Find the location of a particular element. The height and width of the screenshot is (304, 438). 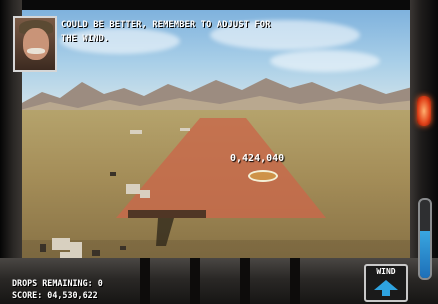

warning-light-icon is located at coordinates (424, 111).